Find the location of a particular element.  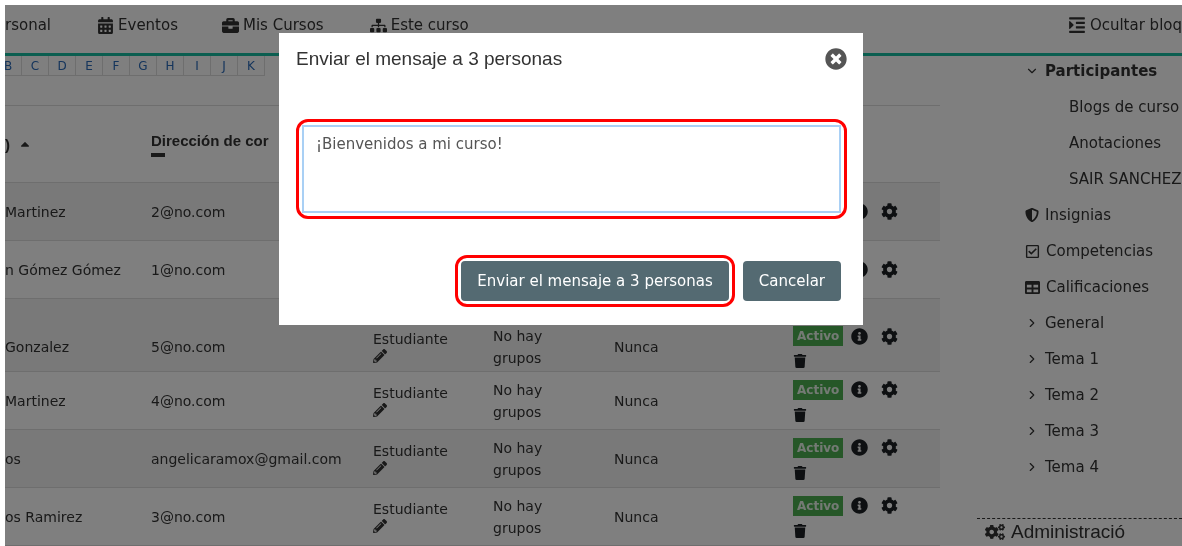

name-cell-text: Gonzalez is located at coordinates (38, 347).